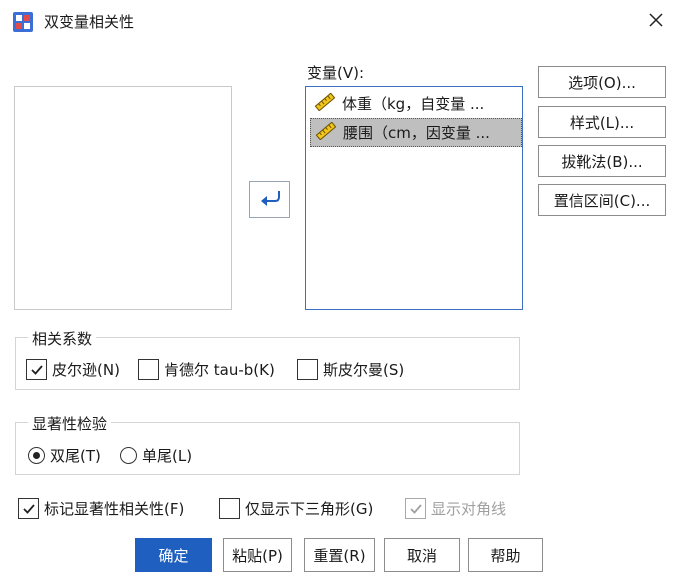 Image resolution: width=680 pixels, height=585 pixels. I want to click on two-tailed-label: 双尾(T), so click(75, 456).